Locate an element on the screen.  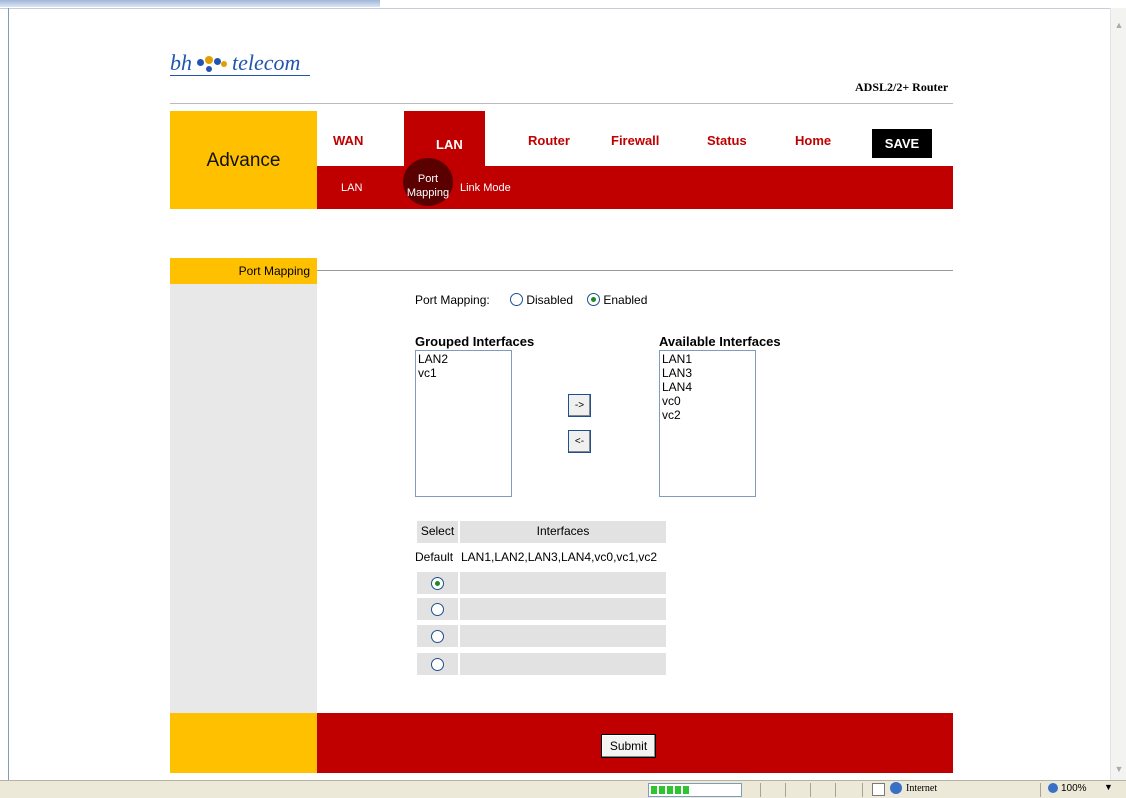
grouped-interfaces-list: LAN2 vc1 is located at coordinates (463, 423).